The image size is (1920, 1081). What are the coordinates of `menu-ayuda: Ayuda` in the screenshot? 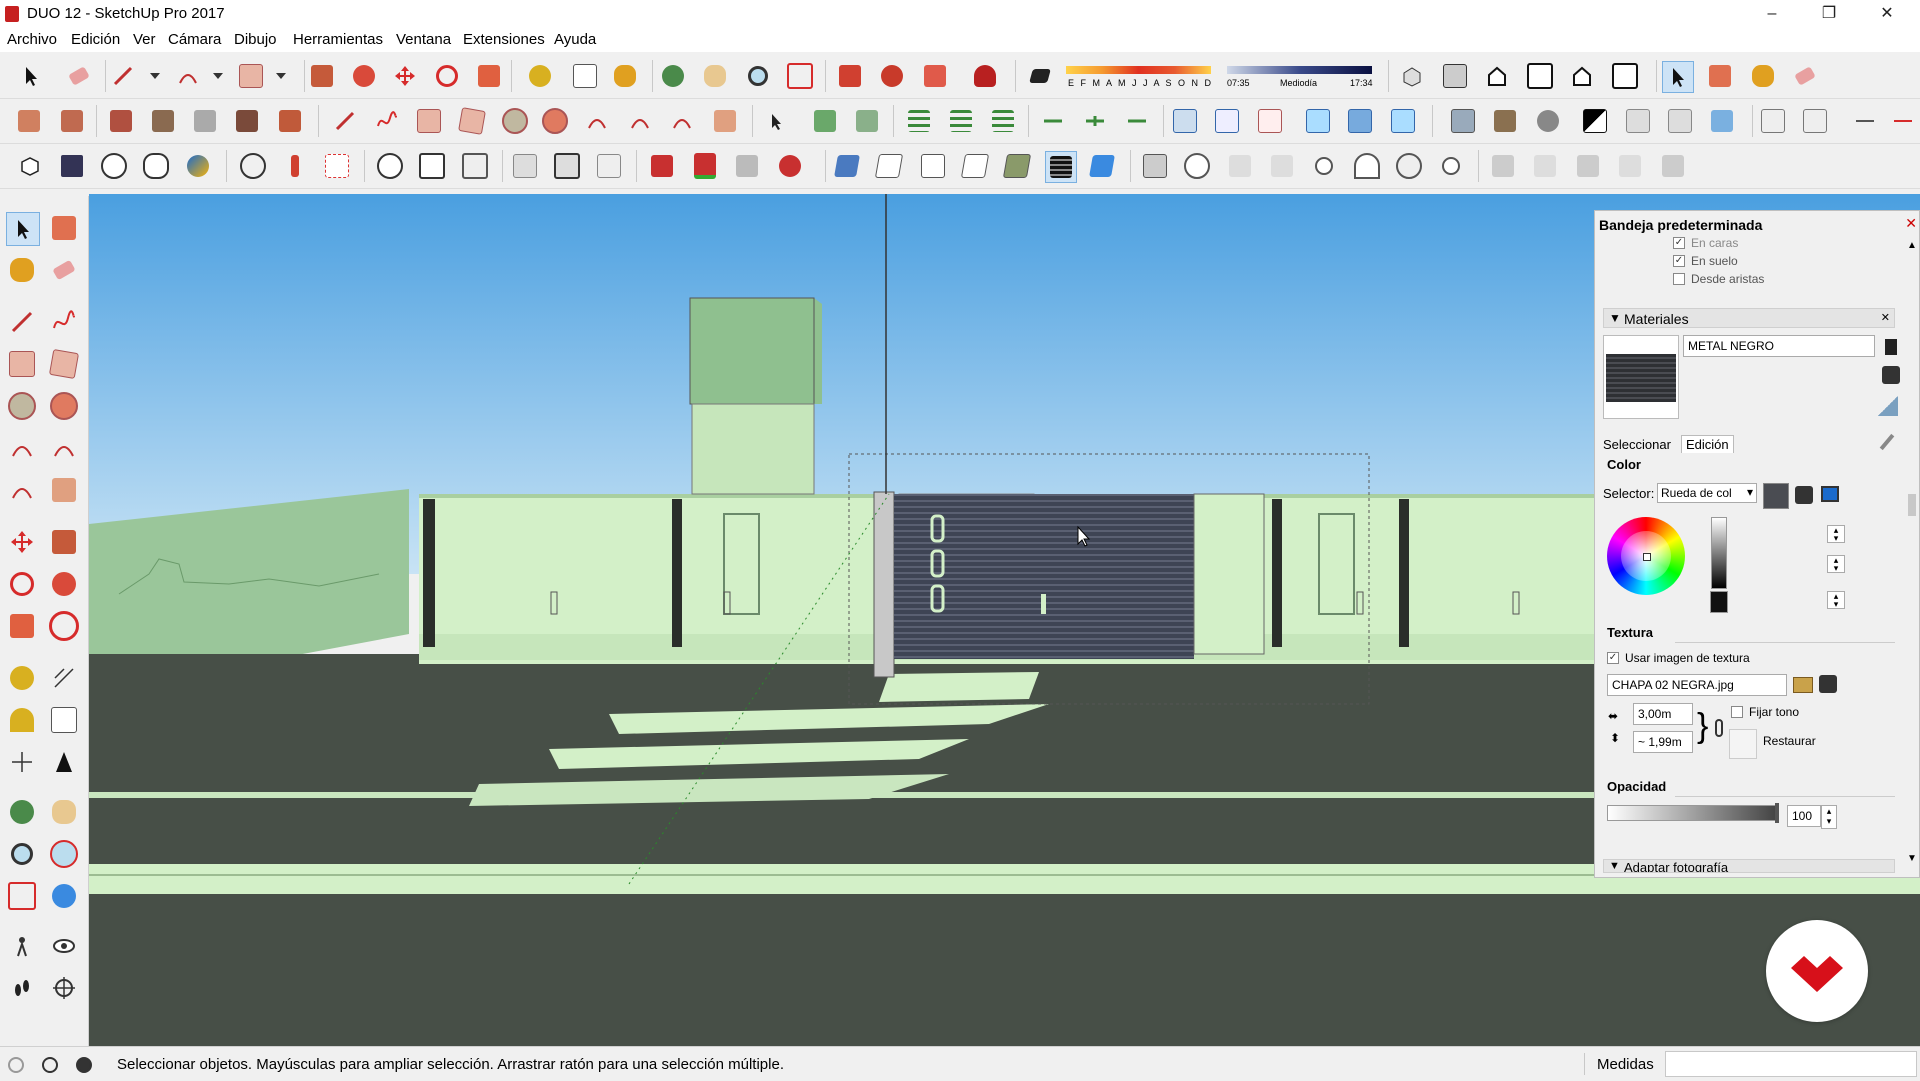 It's located at (575, 39).